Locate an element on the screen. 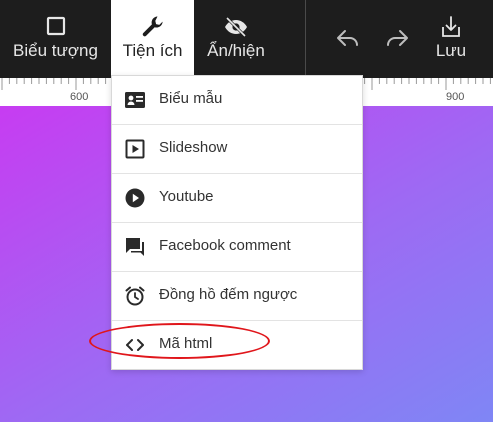  toolbar-button-icons: Biểu tượng is located at coordinates (55, 39).